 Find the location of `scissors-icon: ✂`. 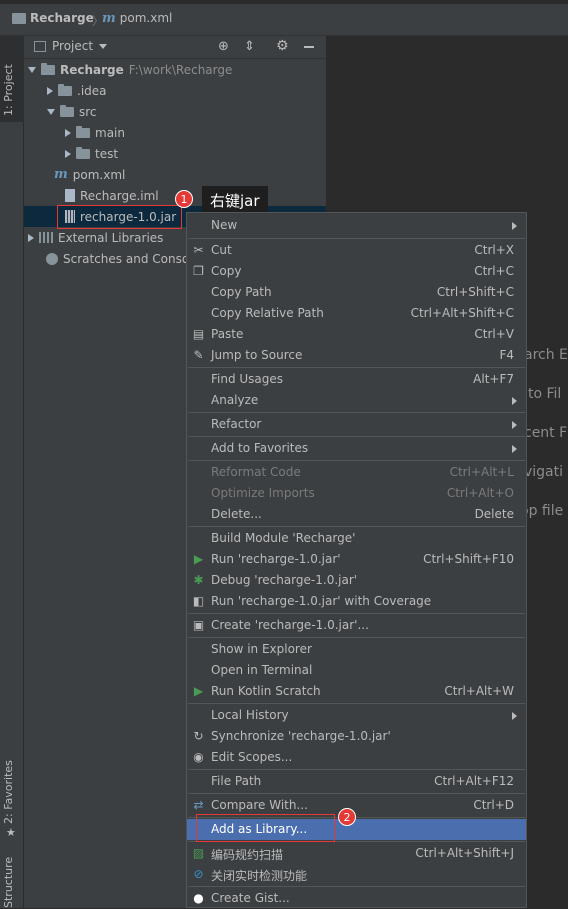

scissors-icon: ✂ is located at coordinates (198, 250).